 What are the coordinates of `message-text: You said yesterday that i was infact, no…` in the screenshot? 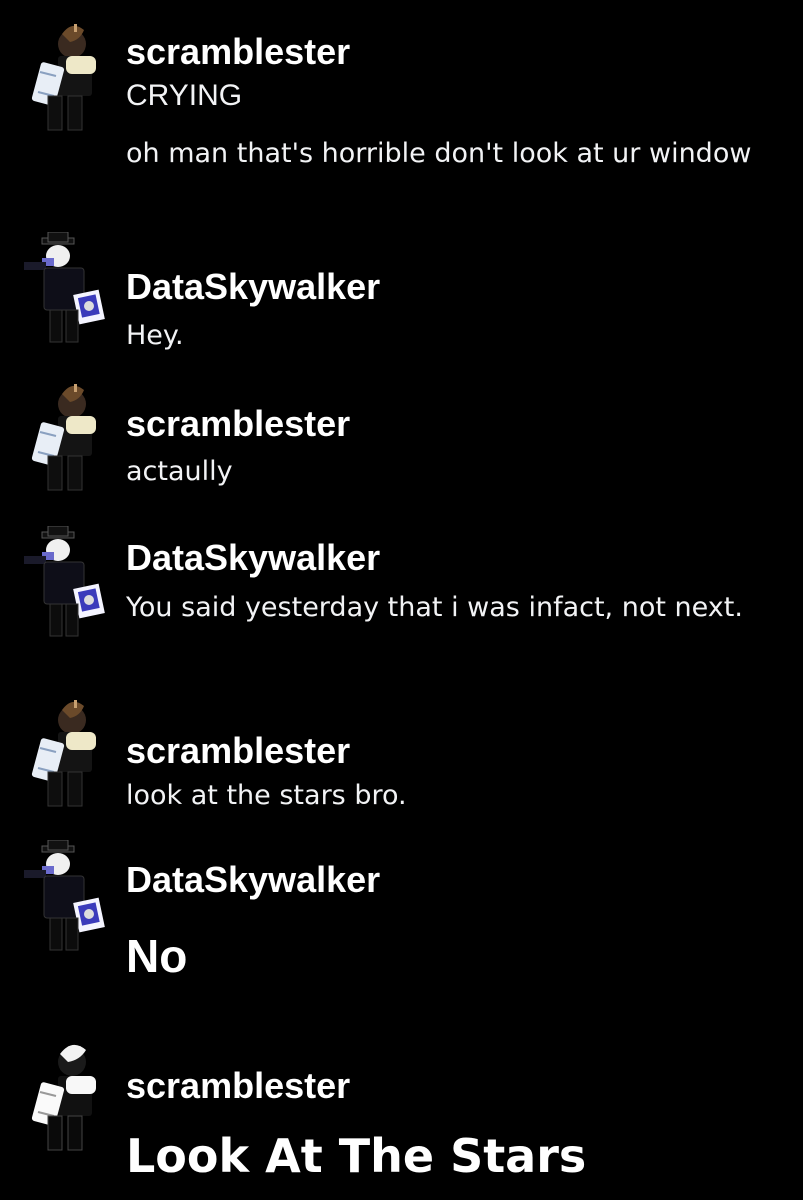 It's located at (434, 607).